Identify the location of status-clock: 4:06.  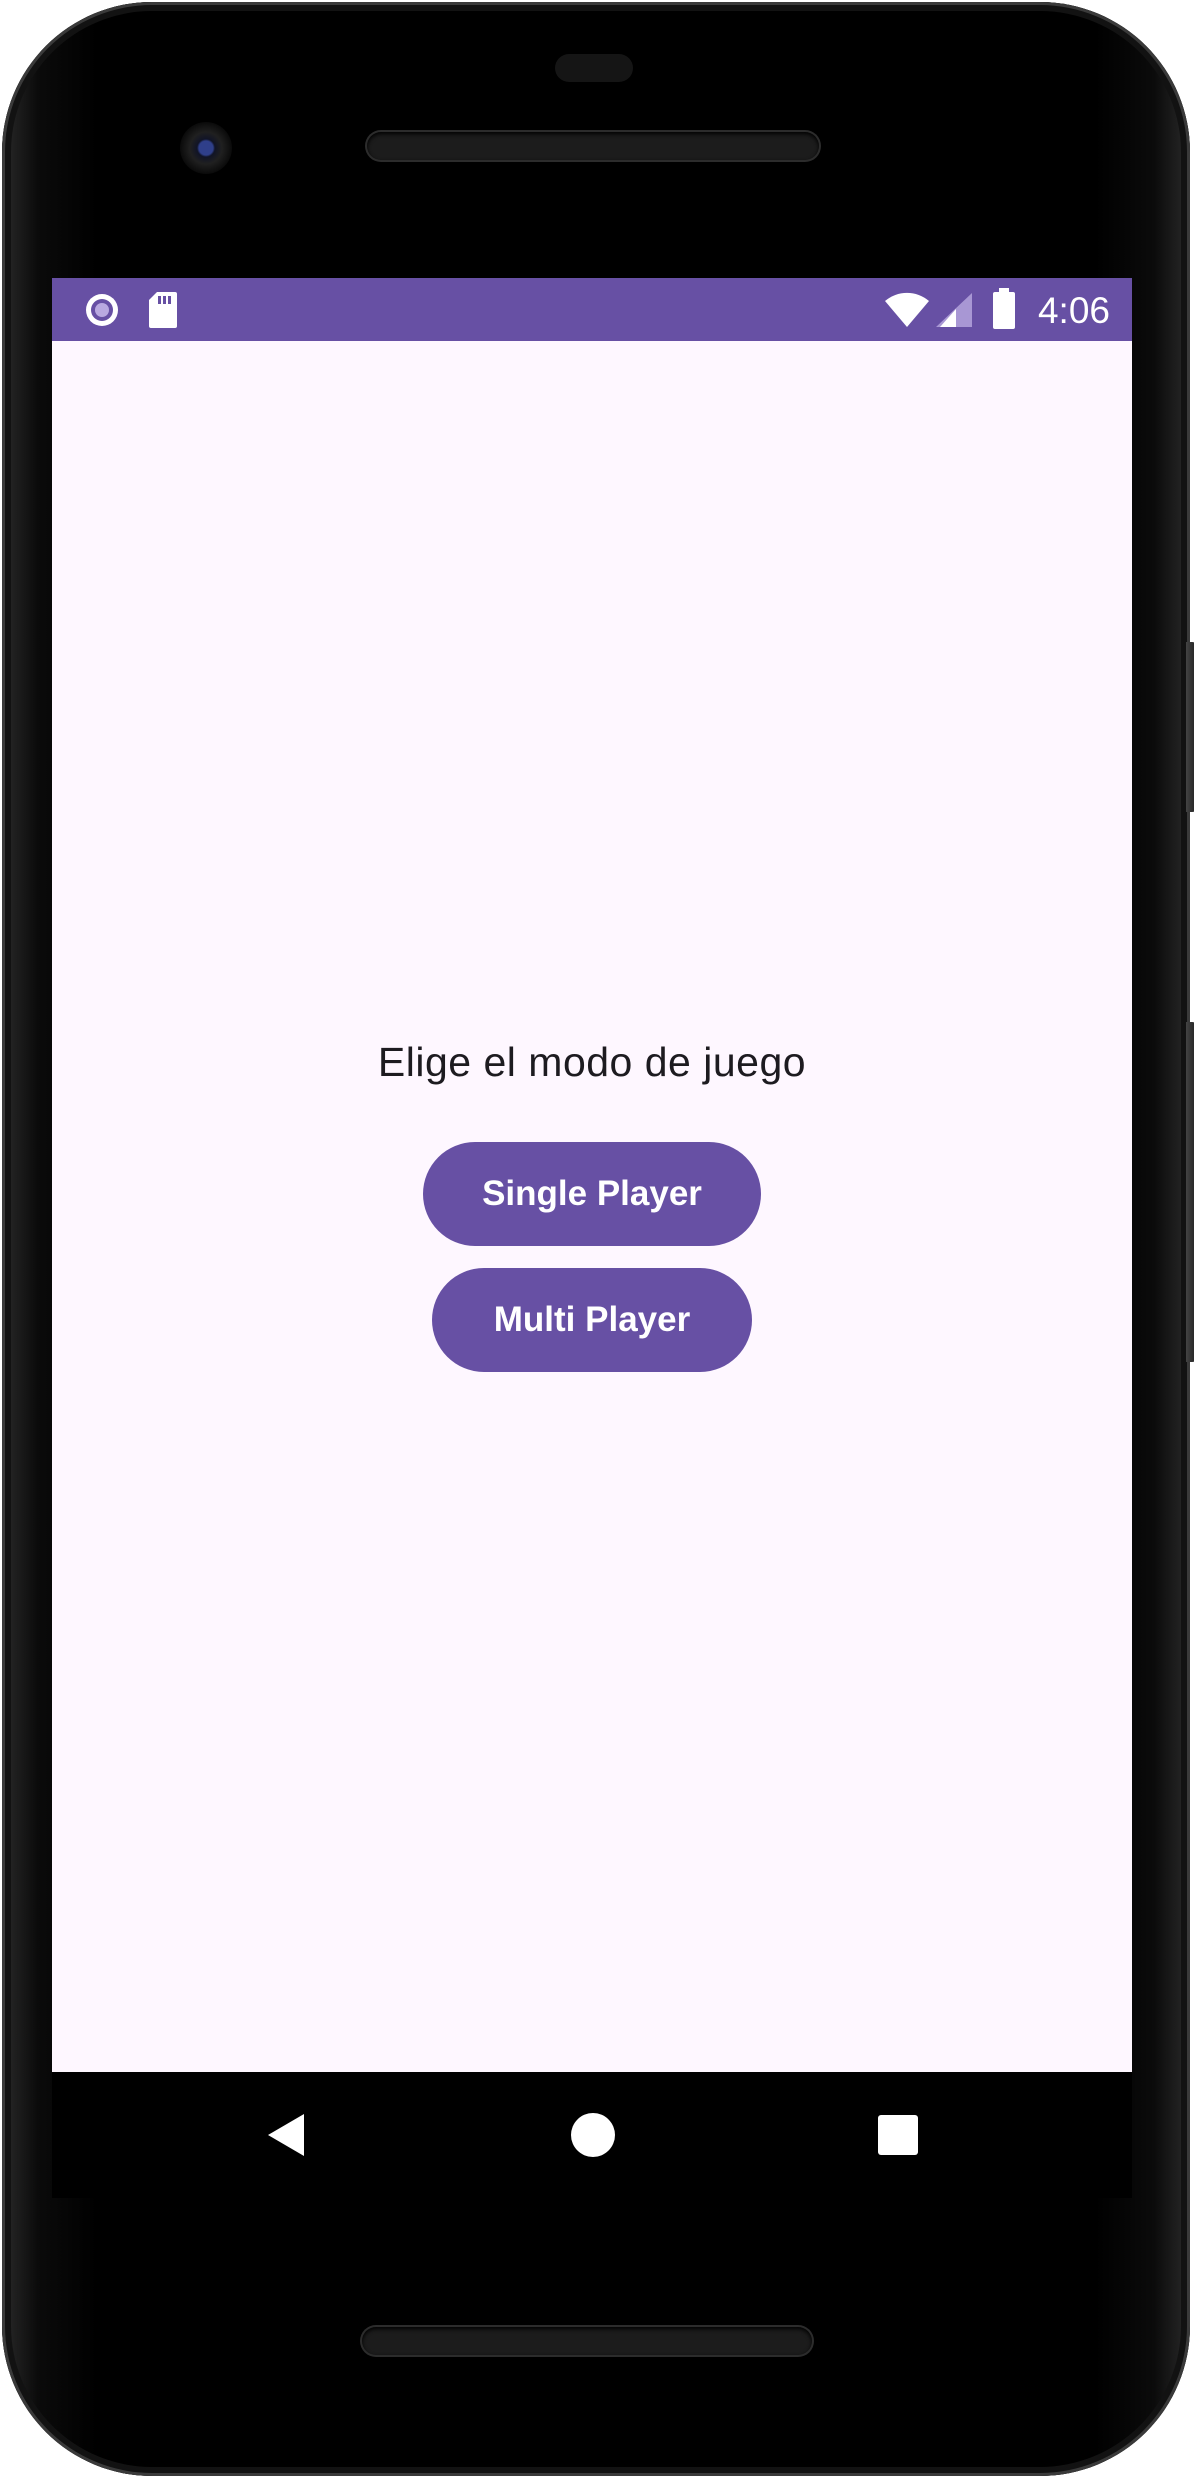
(1073, 310).